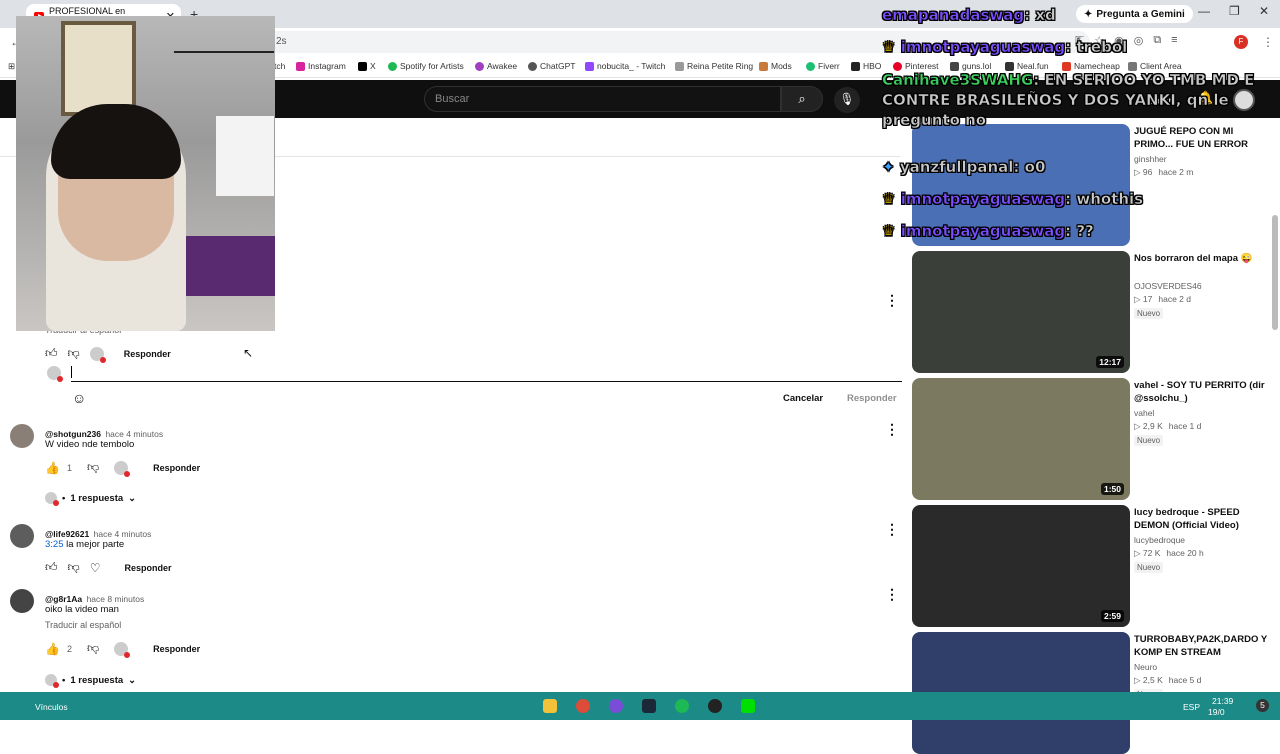 This screenshot has width=1280, height=754. Describe the element at coordinates (52, 499) in the screenshot. I see `creator-avatar` at that location.